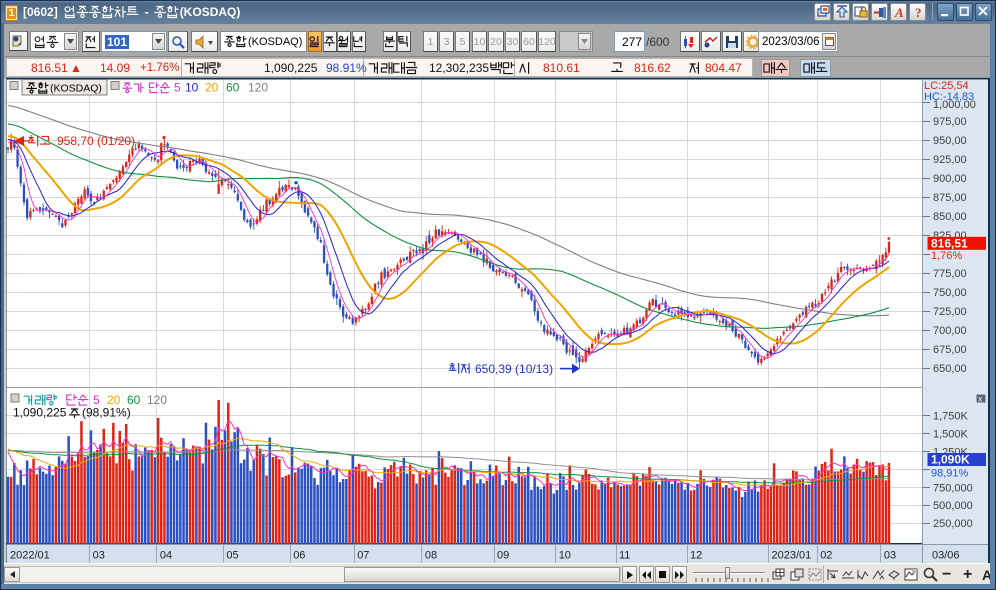 This screenshot has width=996, height=590. What do you see at coordinates (363, 556) in the screenshot?
I see `svg-text: 07` at bounding box center [363, 556].